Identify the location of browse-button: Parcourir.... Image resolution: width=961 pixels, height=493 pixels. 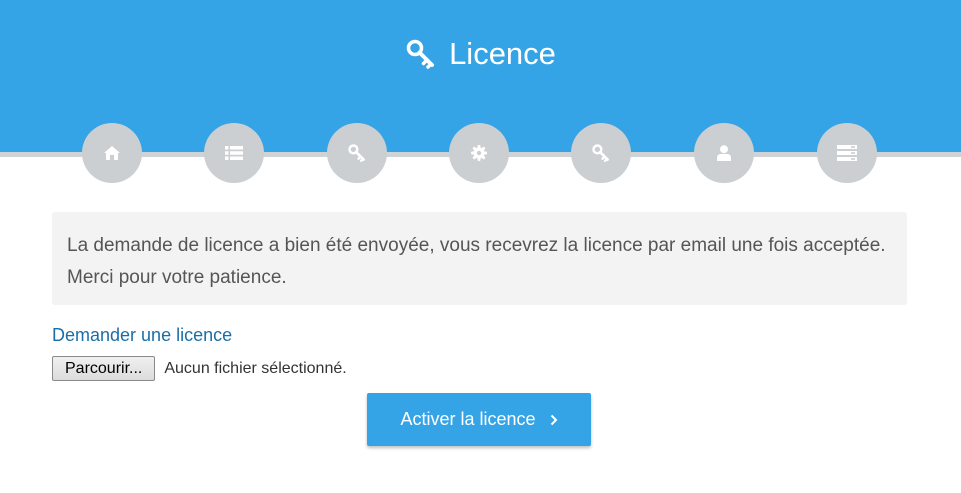
(104, 368).